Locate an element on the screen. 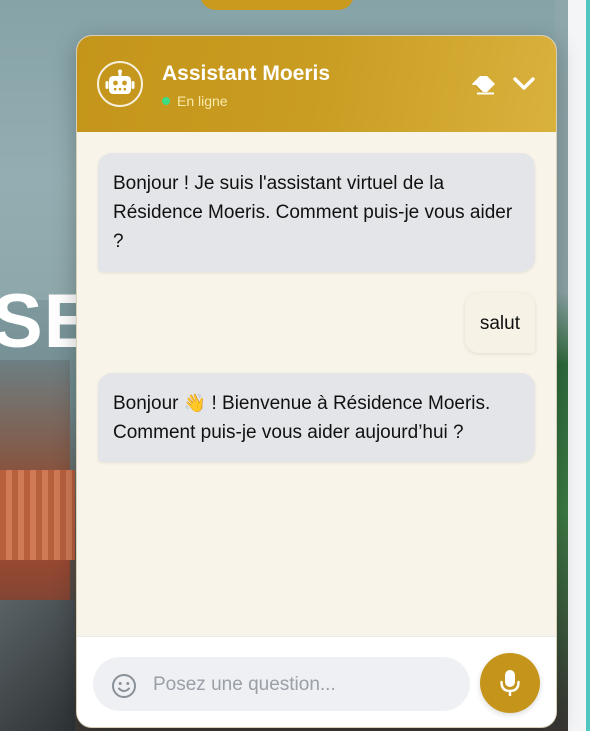 Image resolution: width=590 pixels, height=731 pixels. collapse-chat-button is located at coordinates (524, 84).